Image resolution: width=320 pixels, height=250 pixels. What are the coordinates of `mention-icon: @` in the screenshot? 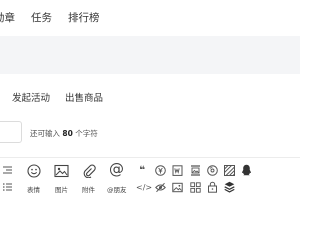 It's located at (116, 169).